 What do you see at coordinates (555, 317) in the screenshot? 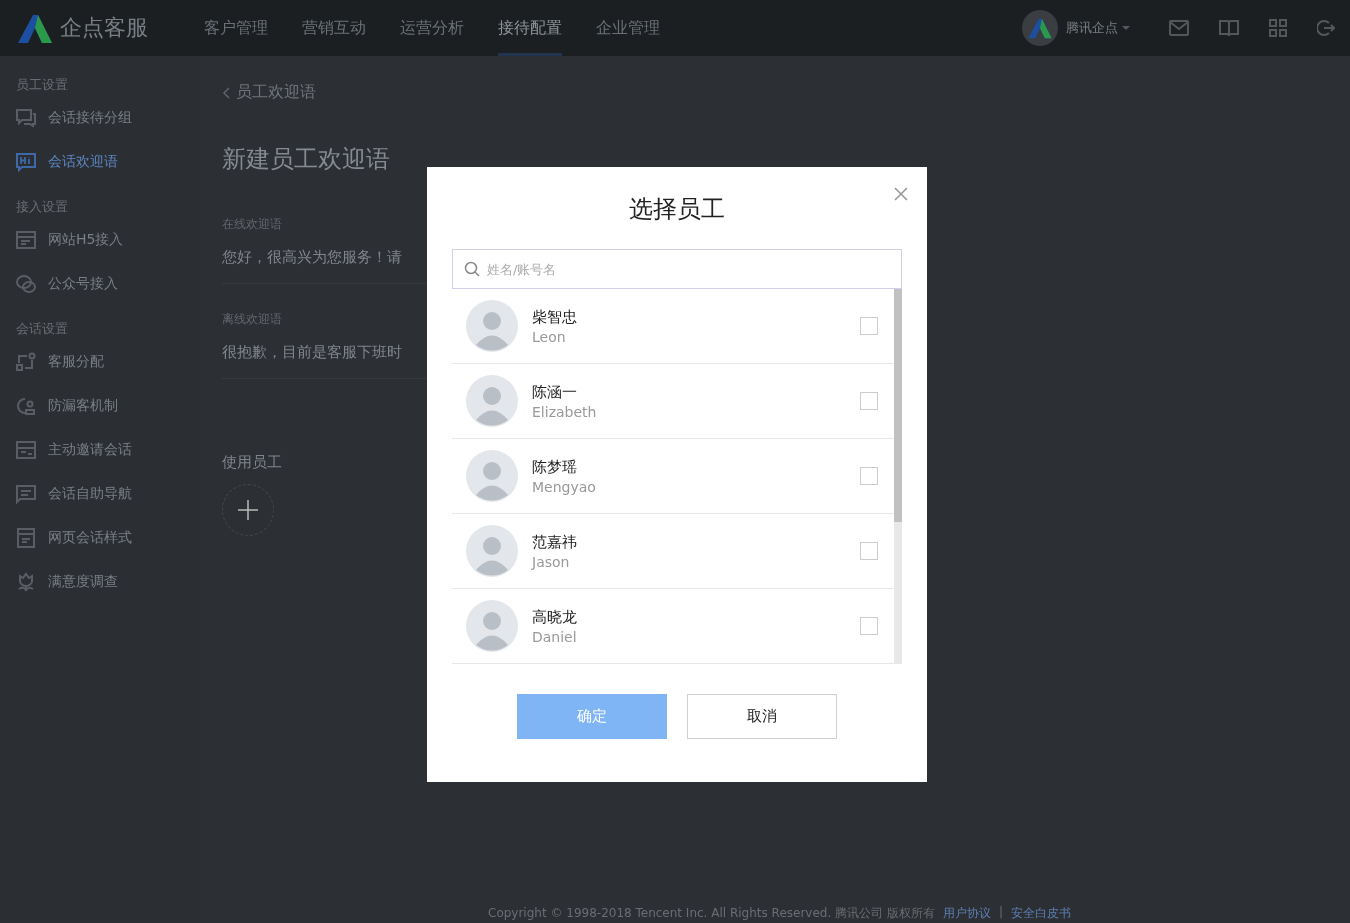
I see `staff-name: 柴智忠` at bounding box center [555, 317].